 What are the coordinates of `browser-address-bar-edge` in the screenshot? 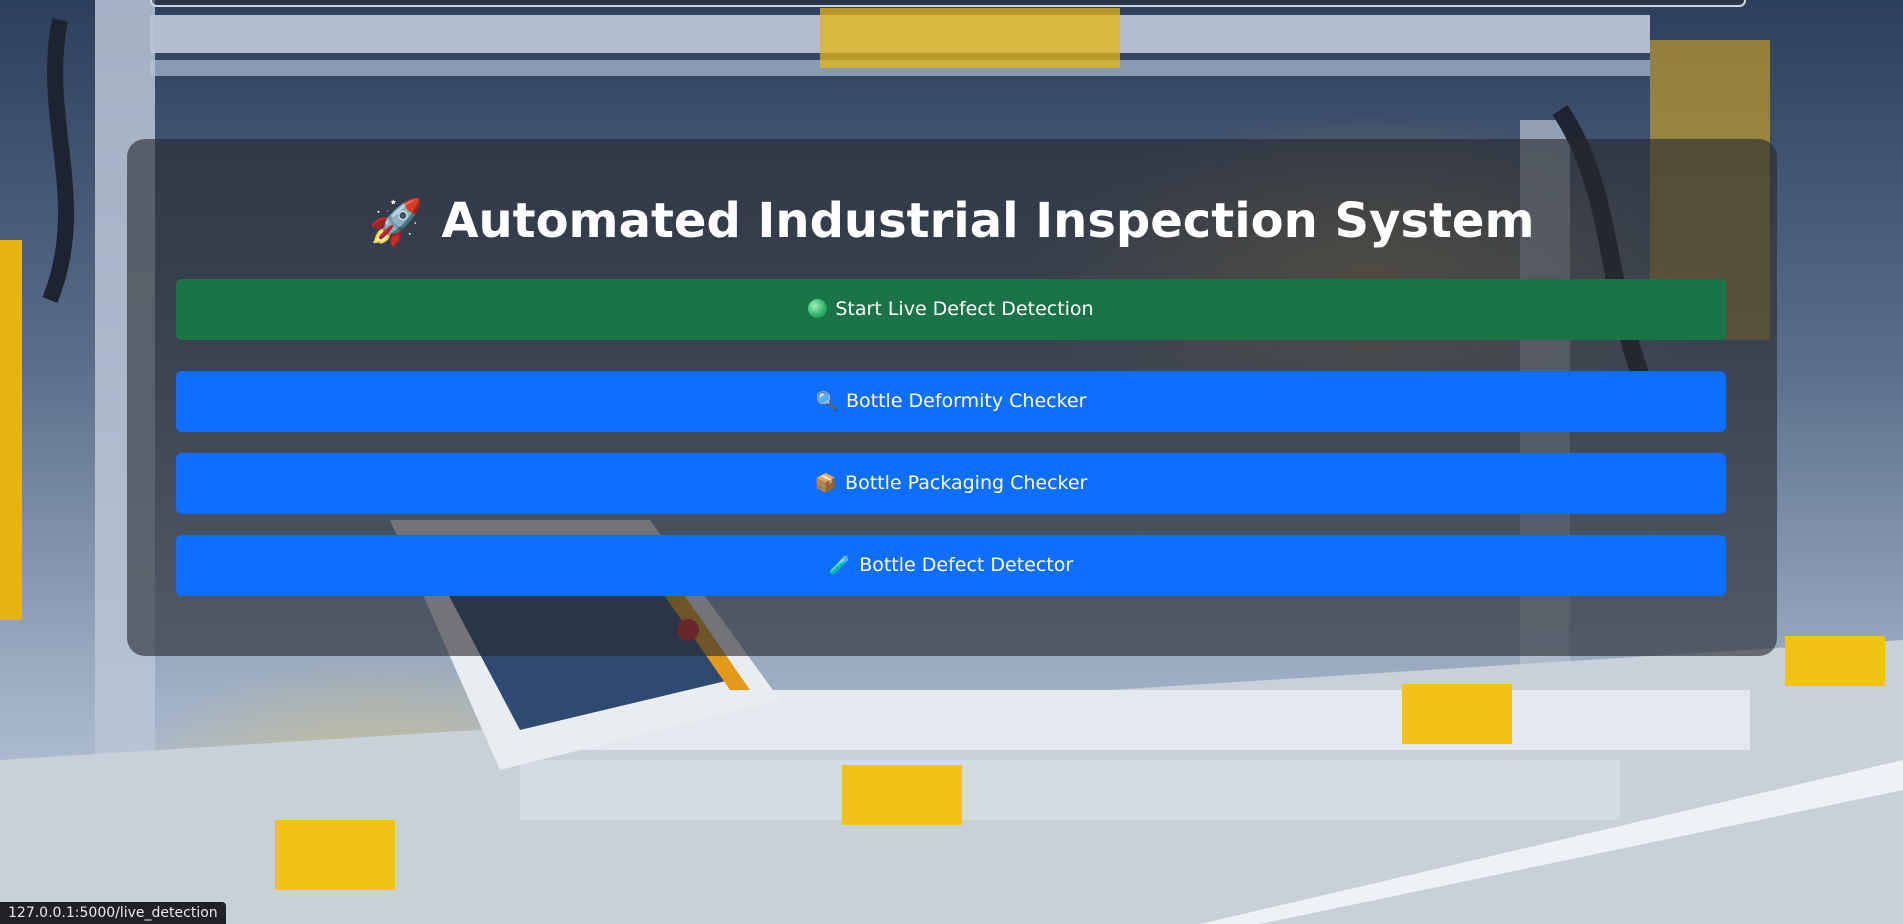 It's located at (948, 3).